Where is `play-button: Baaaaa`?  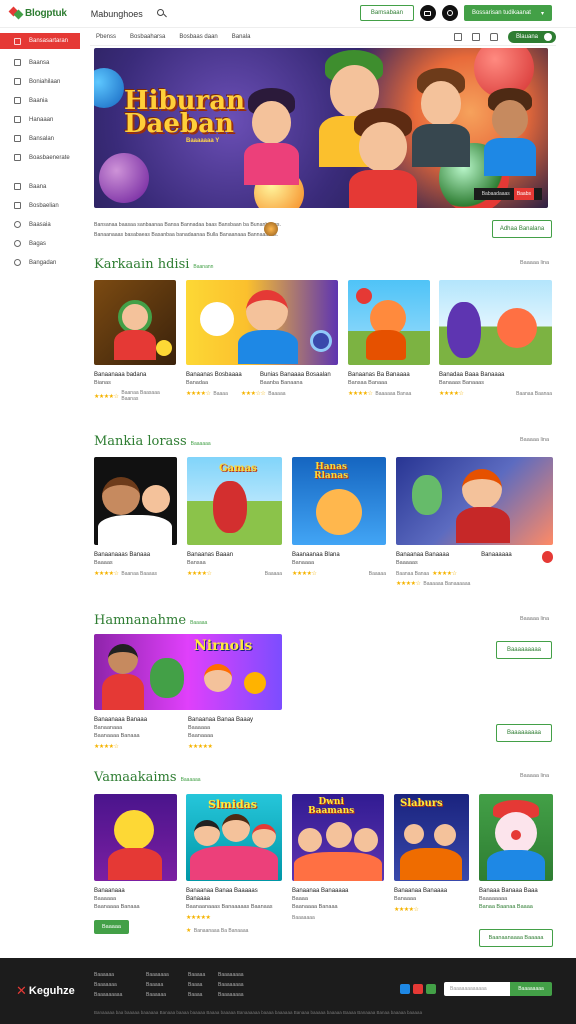 play-button: Baaaaa is located at coordinates (111, 927).